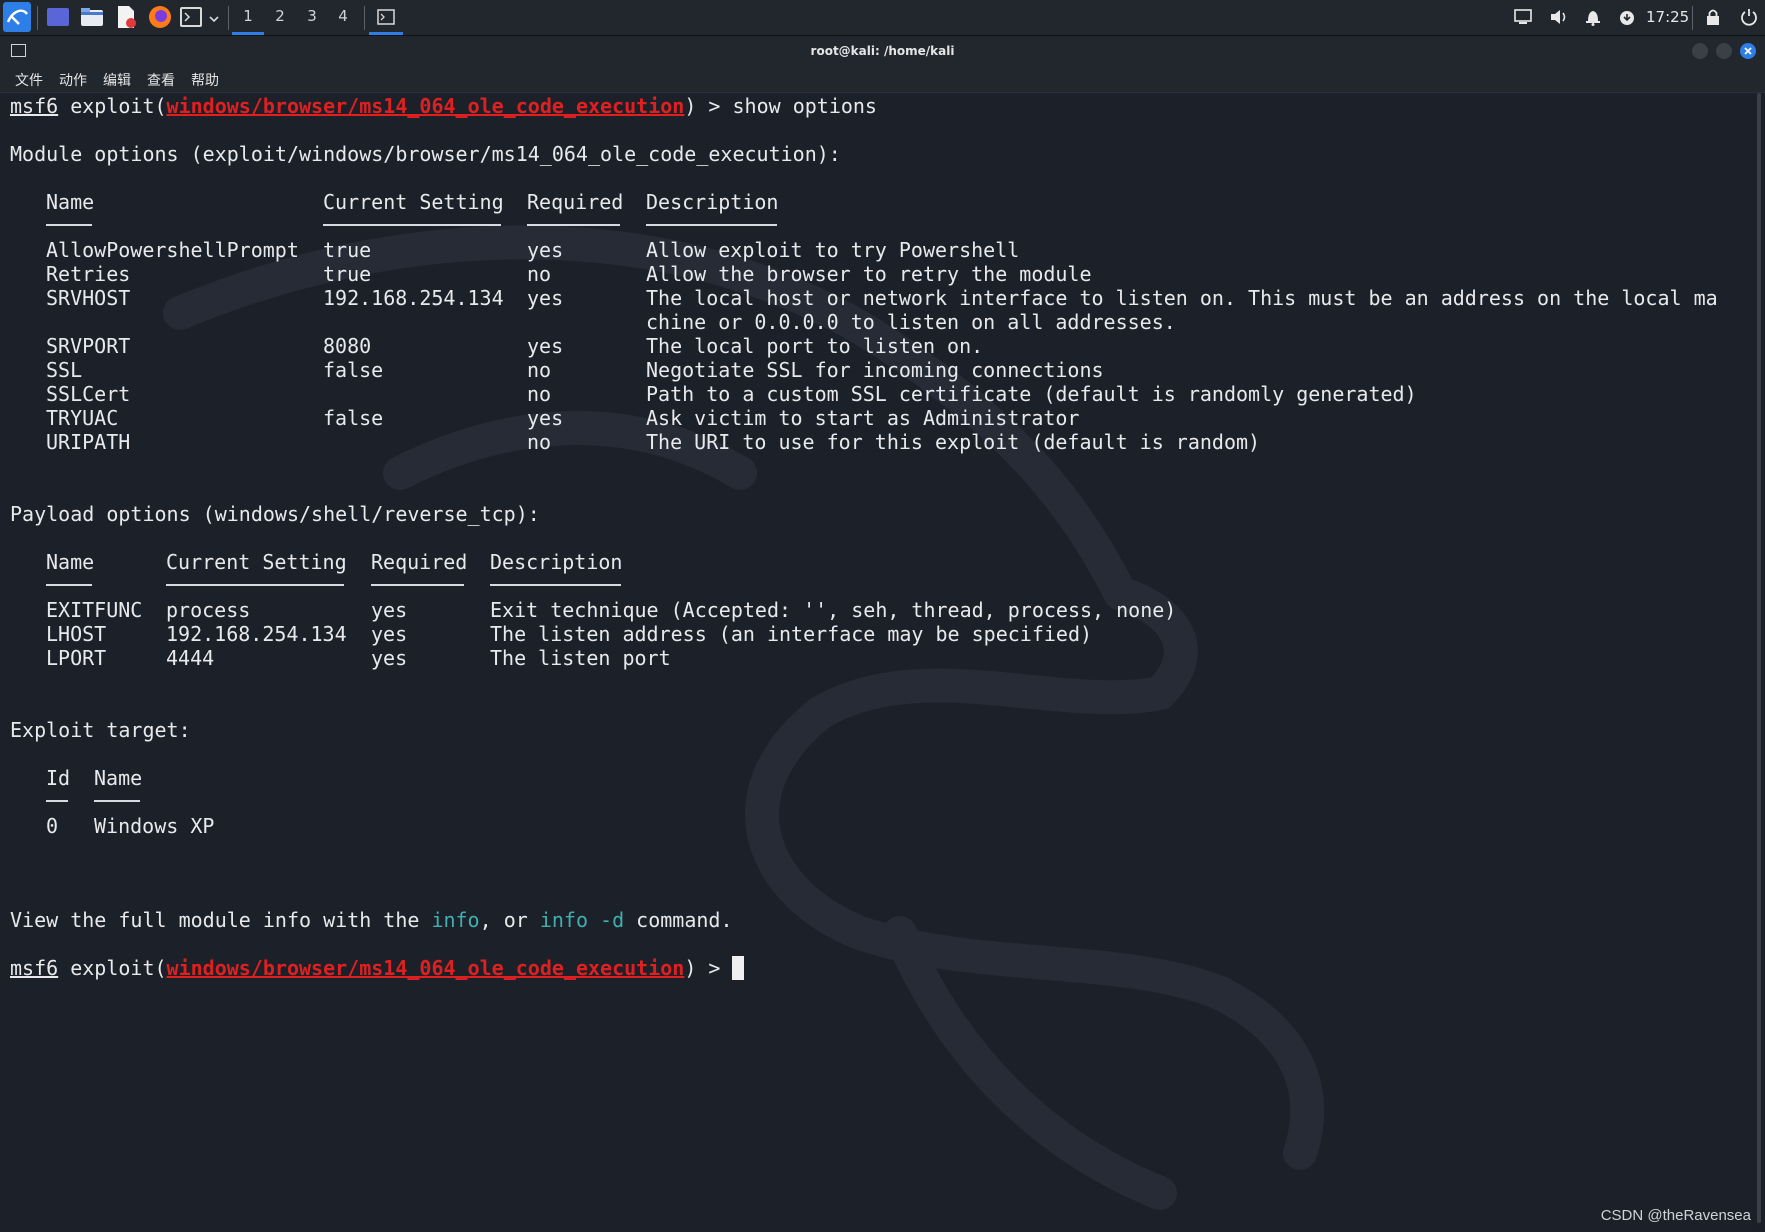 This screenshot has height=1232, width=1765. Describe the element at coordinates (1759, 658) in the screenshot. I see `scrollbar` at that location.